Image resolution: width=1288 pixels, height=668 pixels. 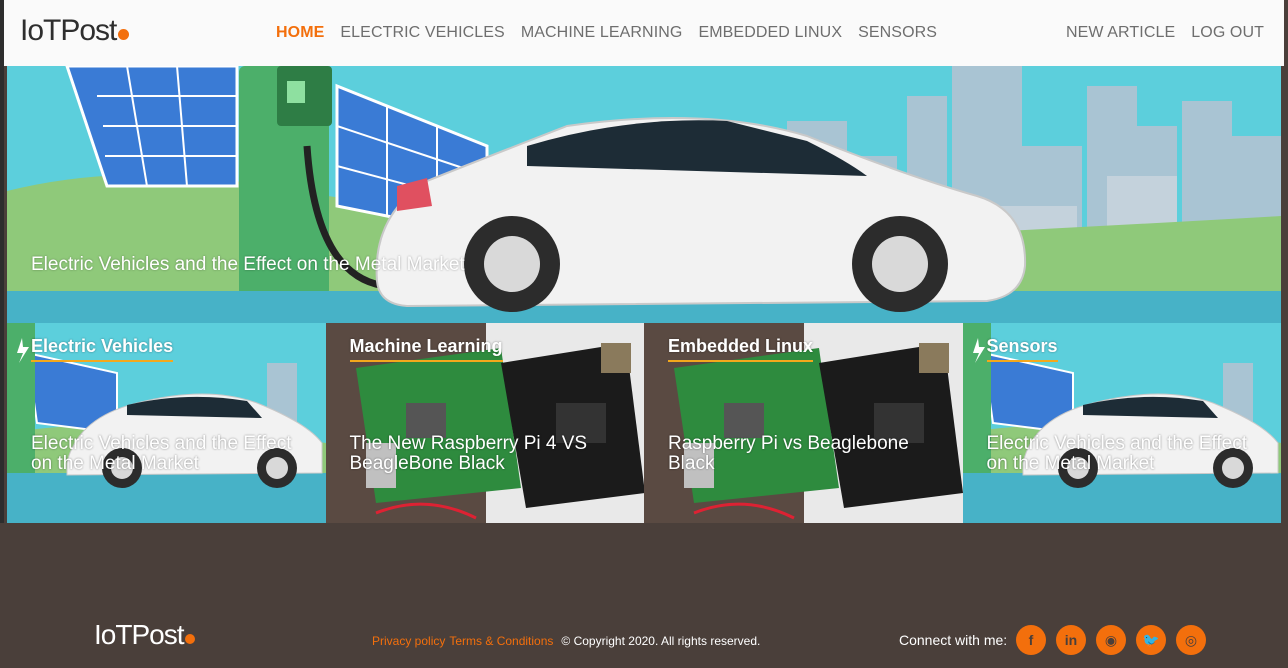 I want to click on card-article-title: Raspberry Pi vs Beaglebone Black, so click(x=808, y=454).